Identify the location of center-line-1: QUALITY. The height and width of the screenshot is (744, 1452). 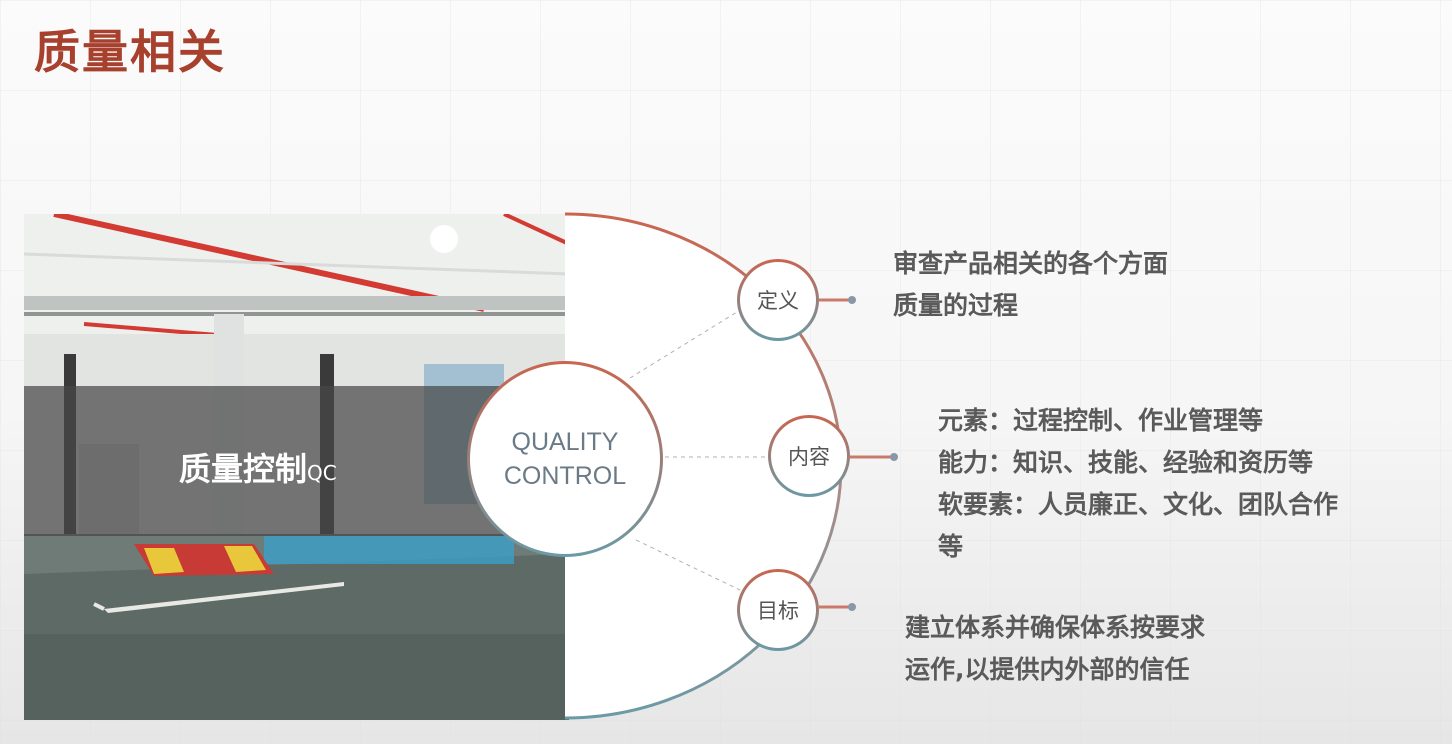
(565, 442).